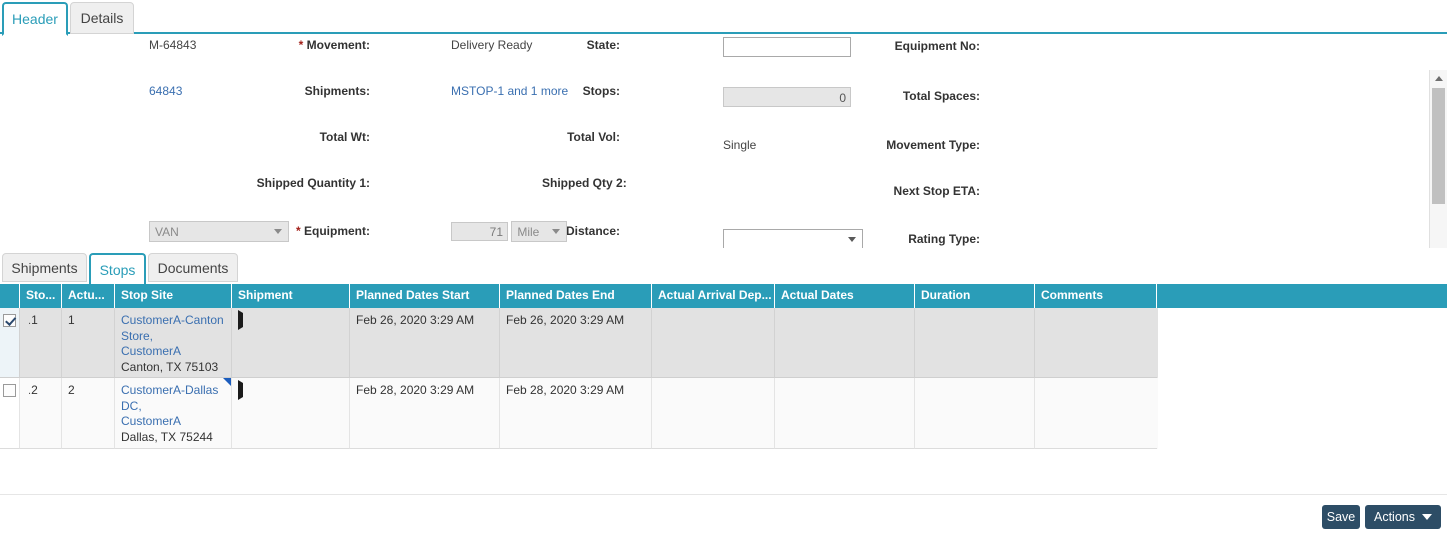  I want to click on field-total-vol: Total Vol:, so click(495, 137).